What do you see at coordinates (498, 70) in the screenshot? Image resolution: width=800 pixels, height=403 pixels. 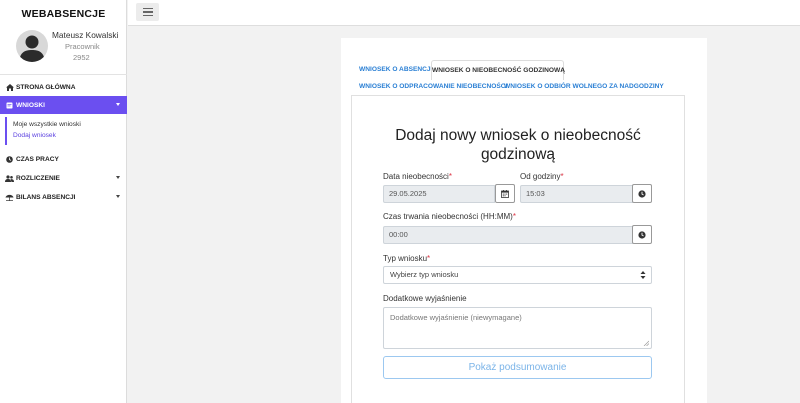 I see `tab-hourly-absence-request: WNIOSEK O NIEOBECNOŚĆ GODZINOWĄ` at bounding box center [498, 70].